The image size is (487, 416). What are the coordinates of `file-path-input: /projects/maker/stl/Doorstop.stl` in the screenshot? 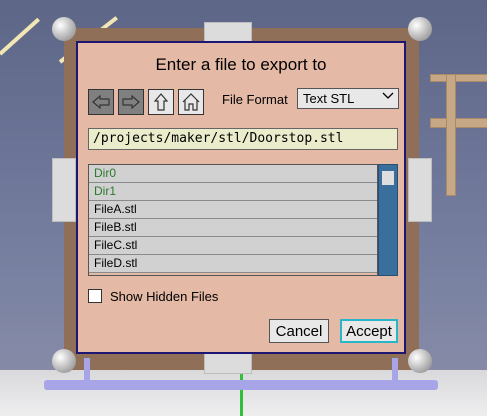 It's located at (243, 139).